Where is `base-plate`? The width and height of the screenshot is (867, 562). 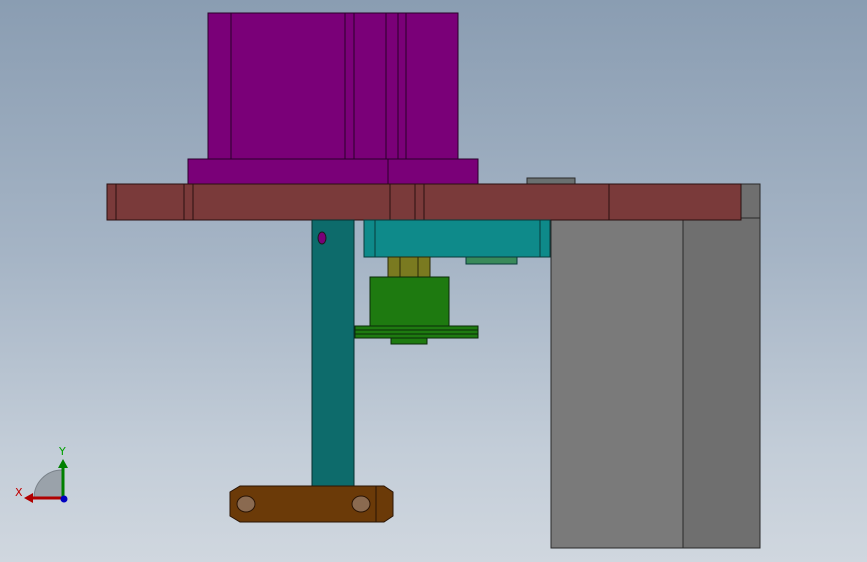
base-plate is located at coordinates (424, 202).